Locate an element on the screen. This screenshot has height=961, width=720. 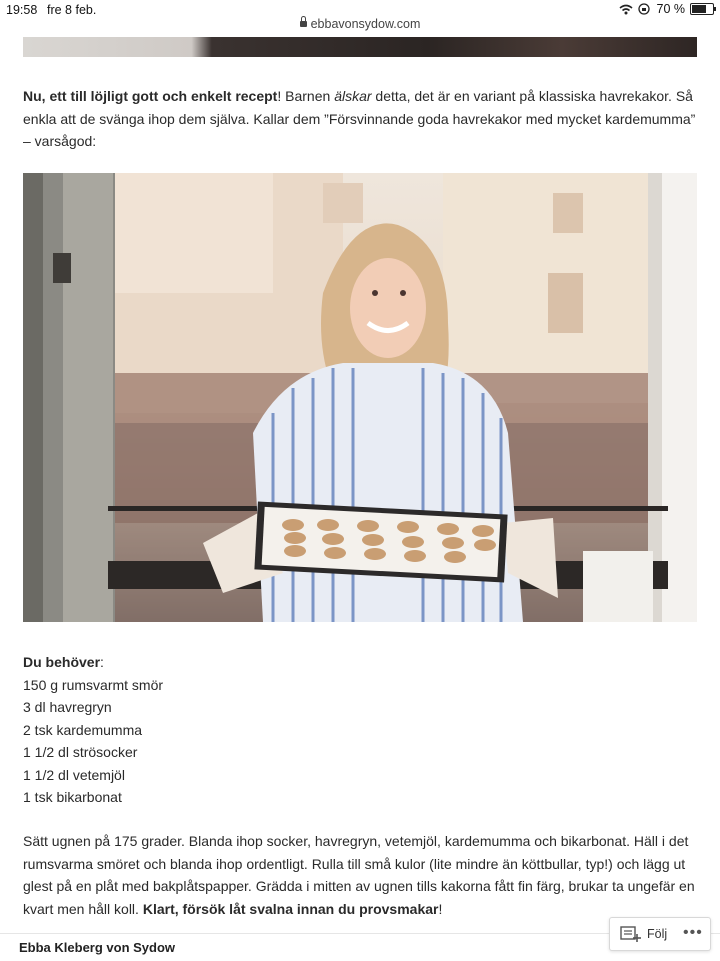
ingredients-heading-colon: : is located at coordinates (102, 662).